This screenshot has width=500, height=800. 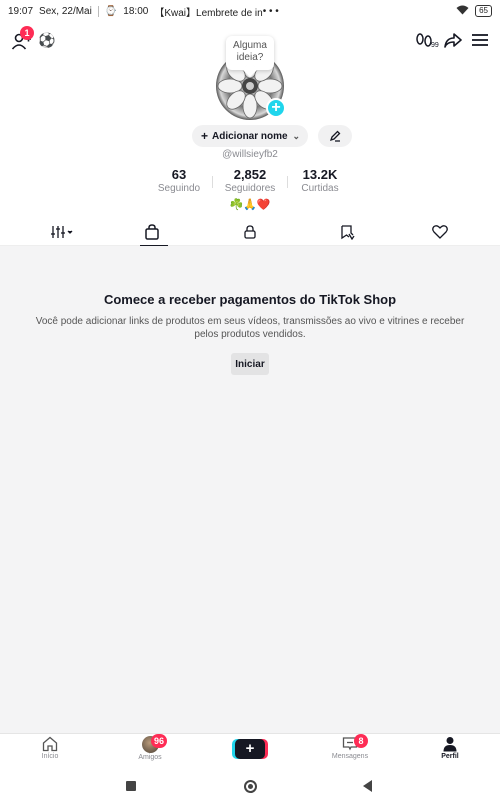 I want to click on profile-bio: ☘️🙏❤️, so click(x=250, y=205).